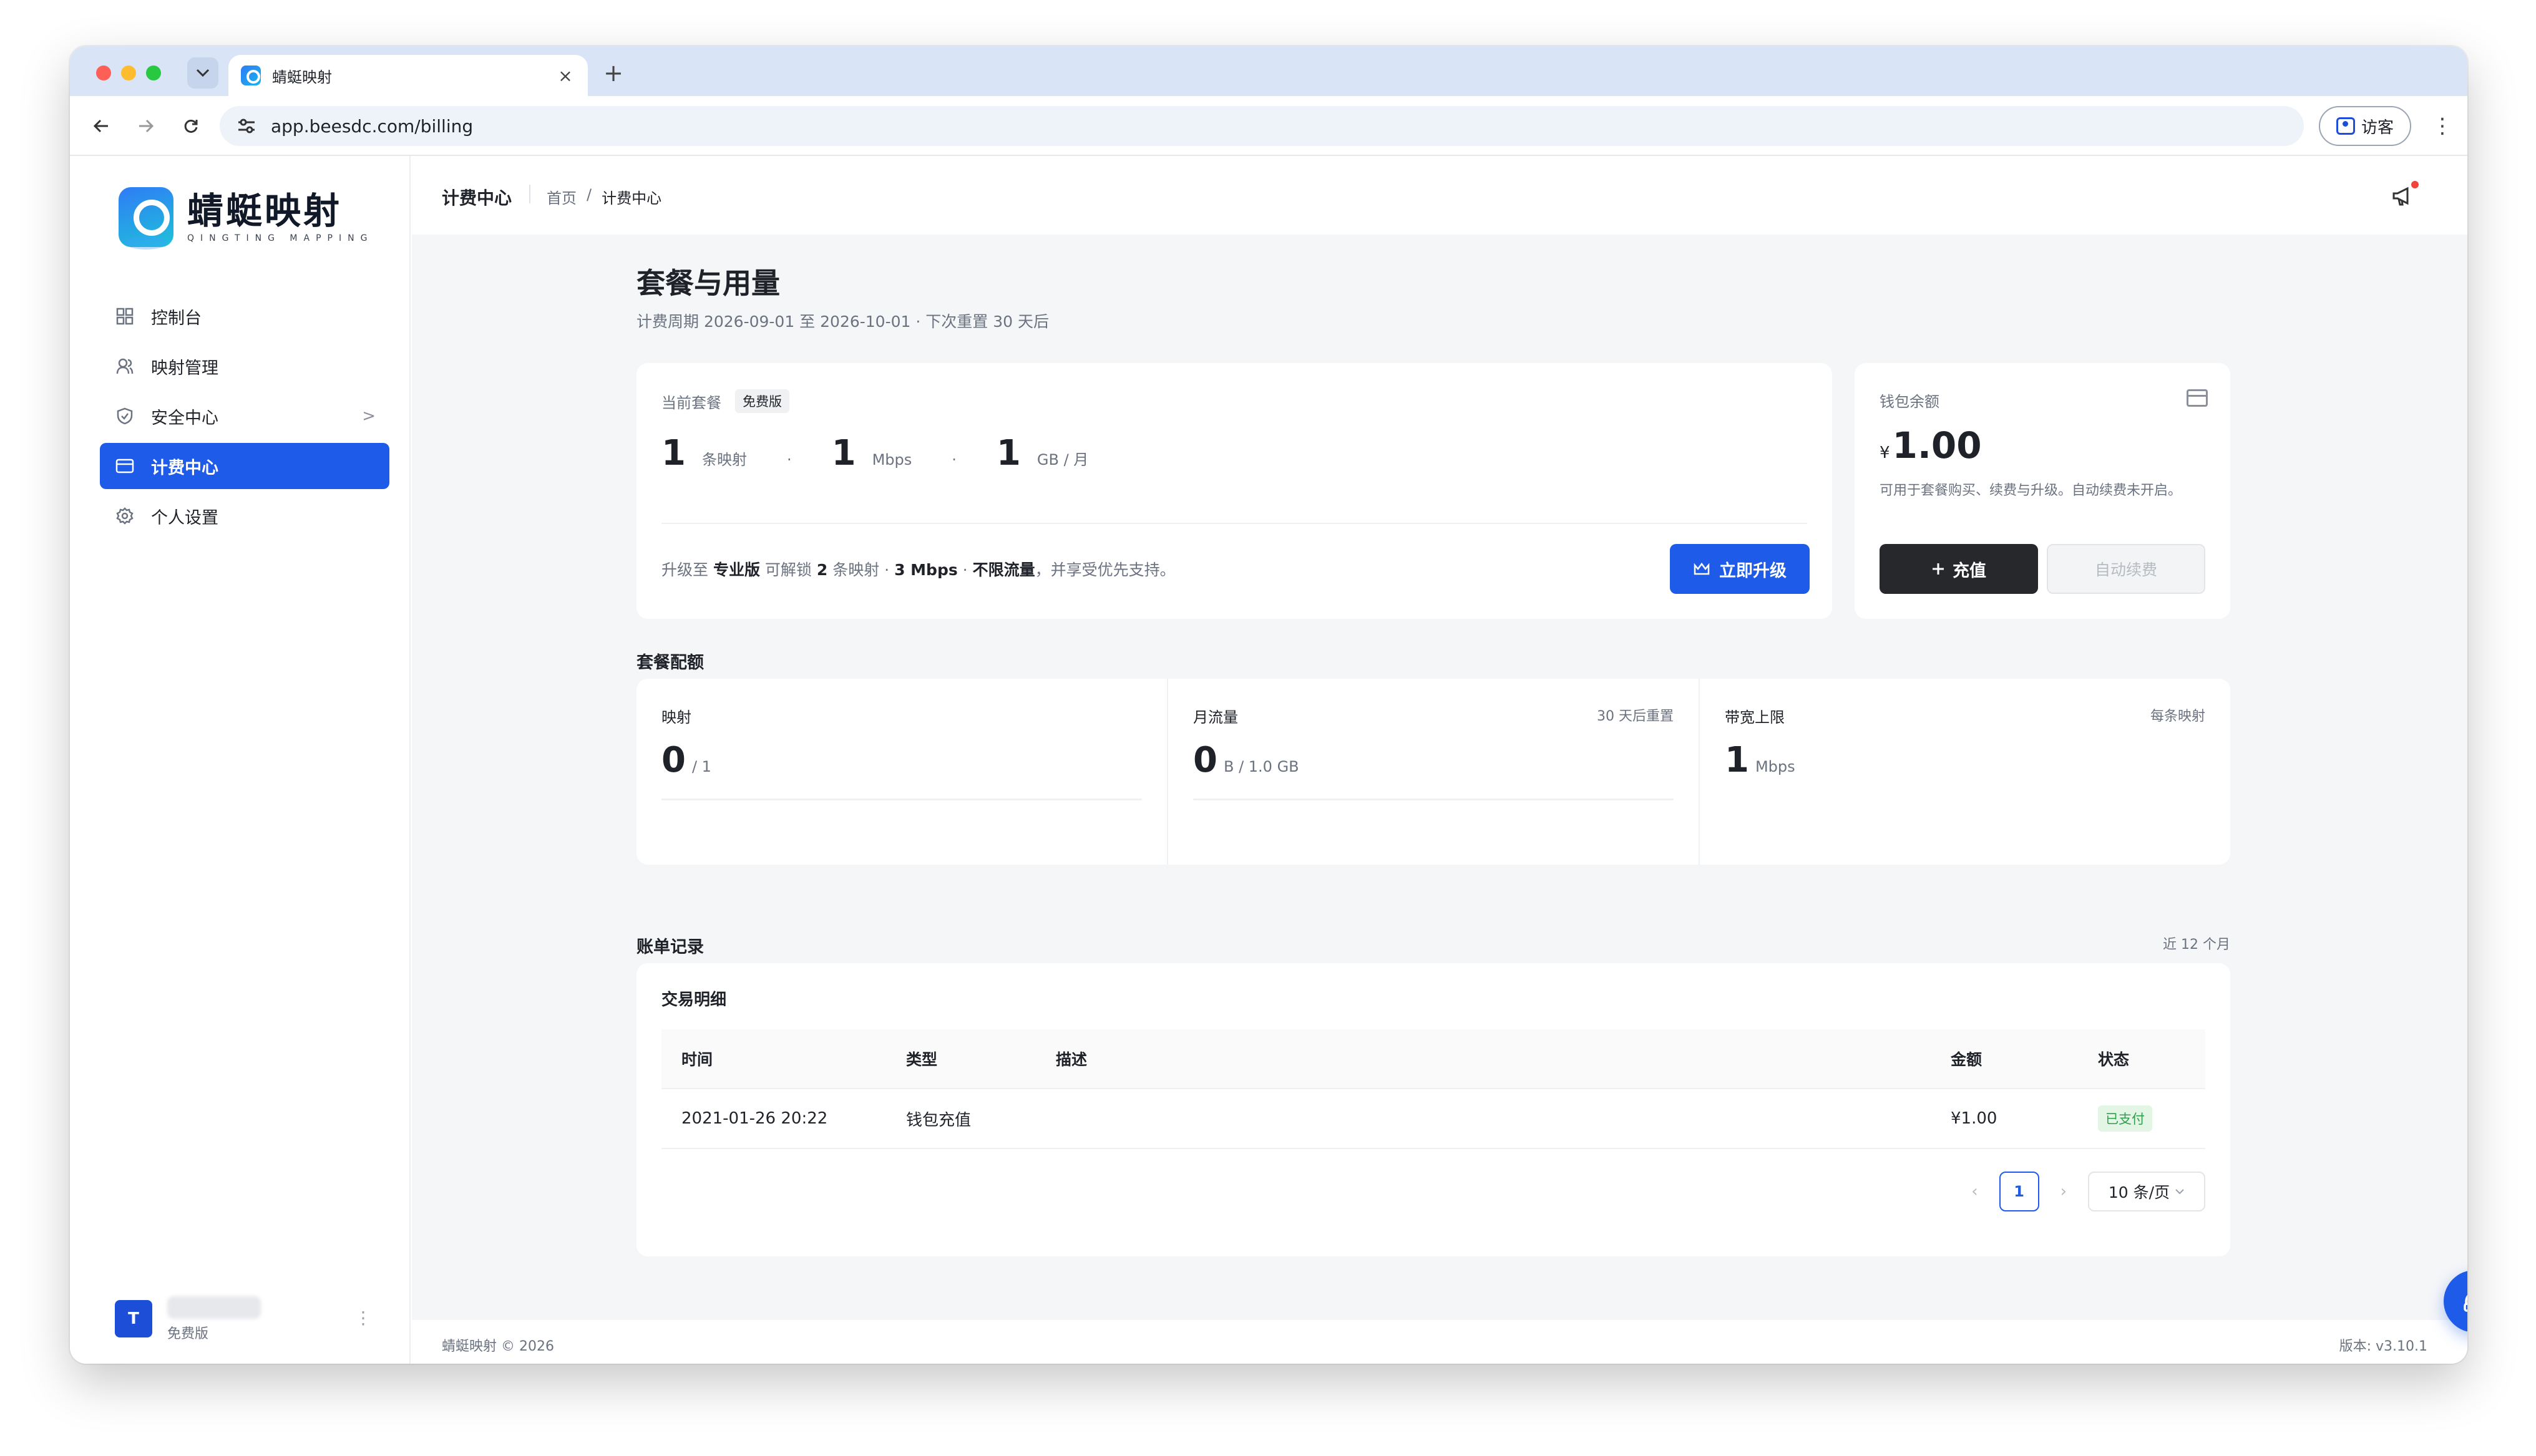  What do you see at coordinates (2146, 1191) in the screenshot?
I see `page-size-select: 10 条/页` at bounding box center [2146, 1191].